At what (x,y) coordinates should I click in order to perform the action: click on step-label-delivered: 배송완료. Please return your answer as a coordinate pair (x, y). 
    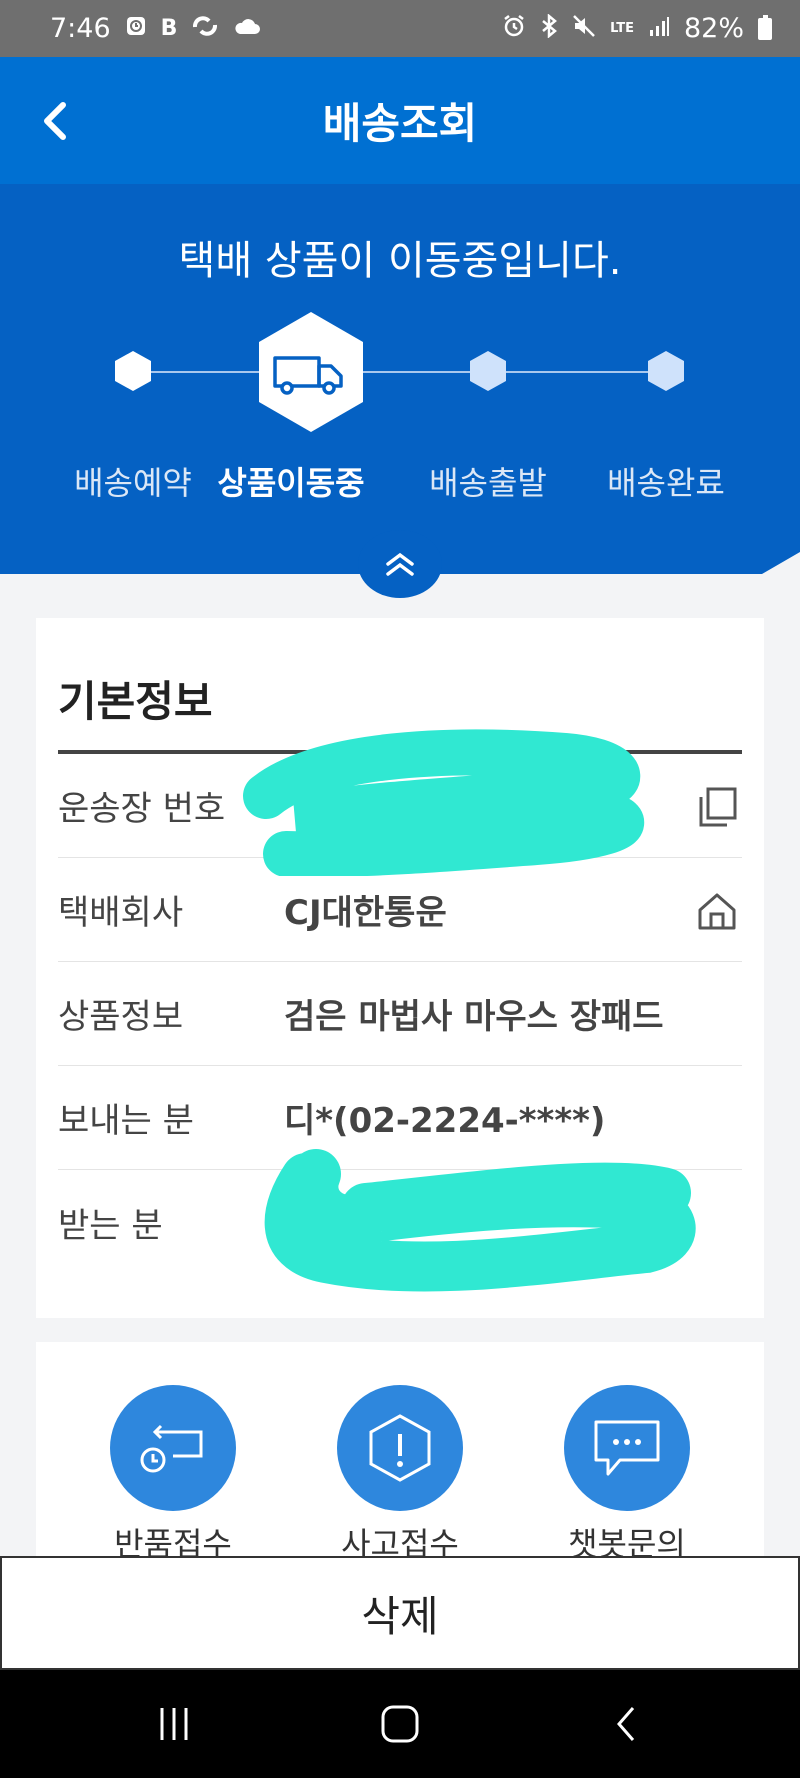
    Looking at the image, I should click on (666, 483).